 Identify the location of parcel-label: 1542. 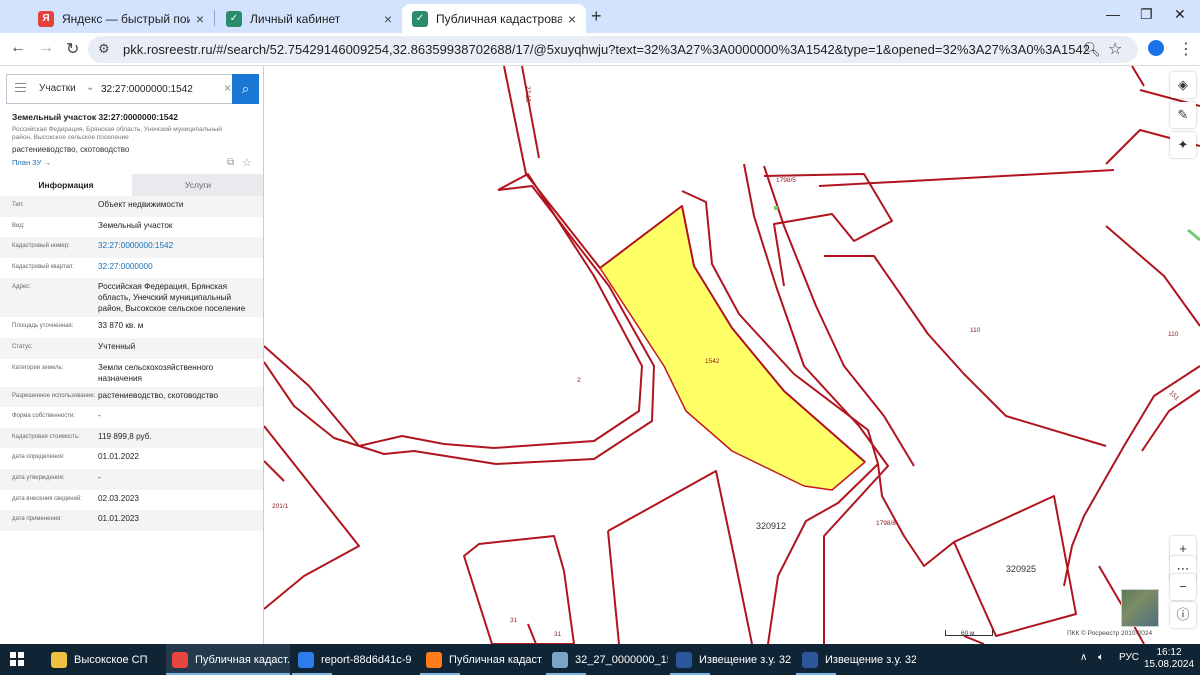
(712, 361).